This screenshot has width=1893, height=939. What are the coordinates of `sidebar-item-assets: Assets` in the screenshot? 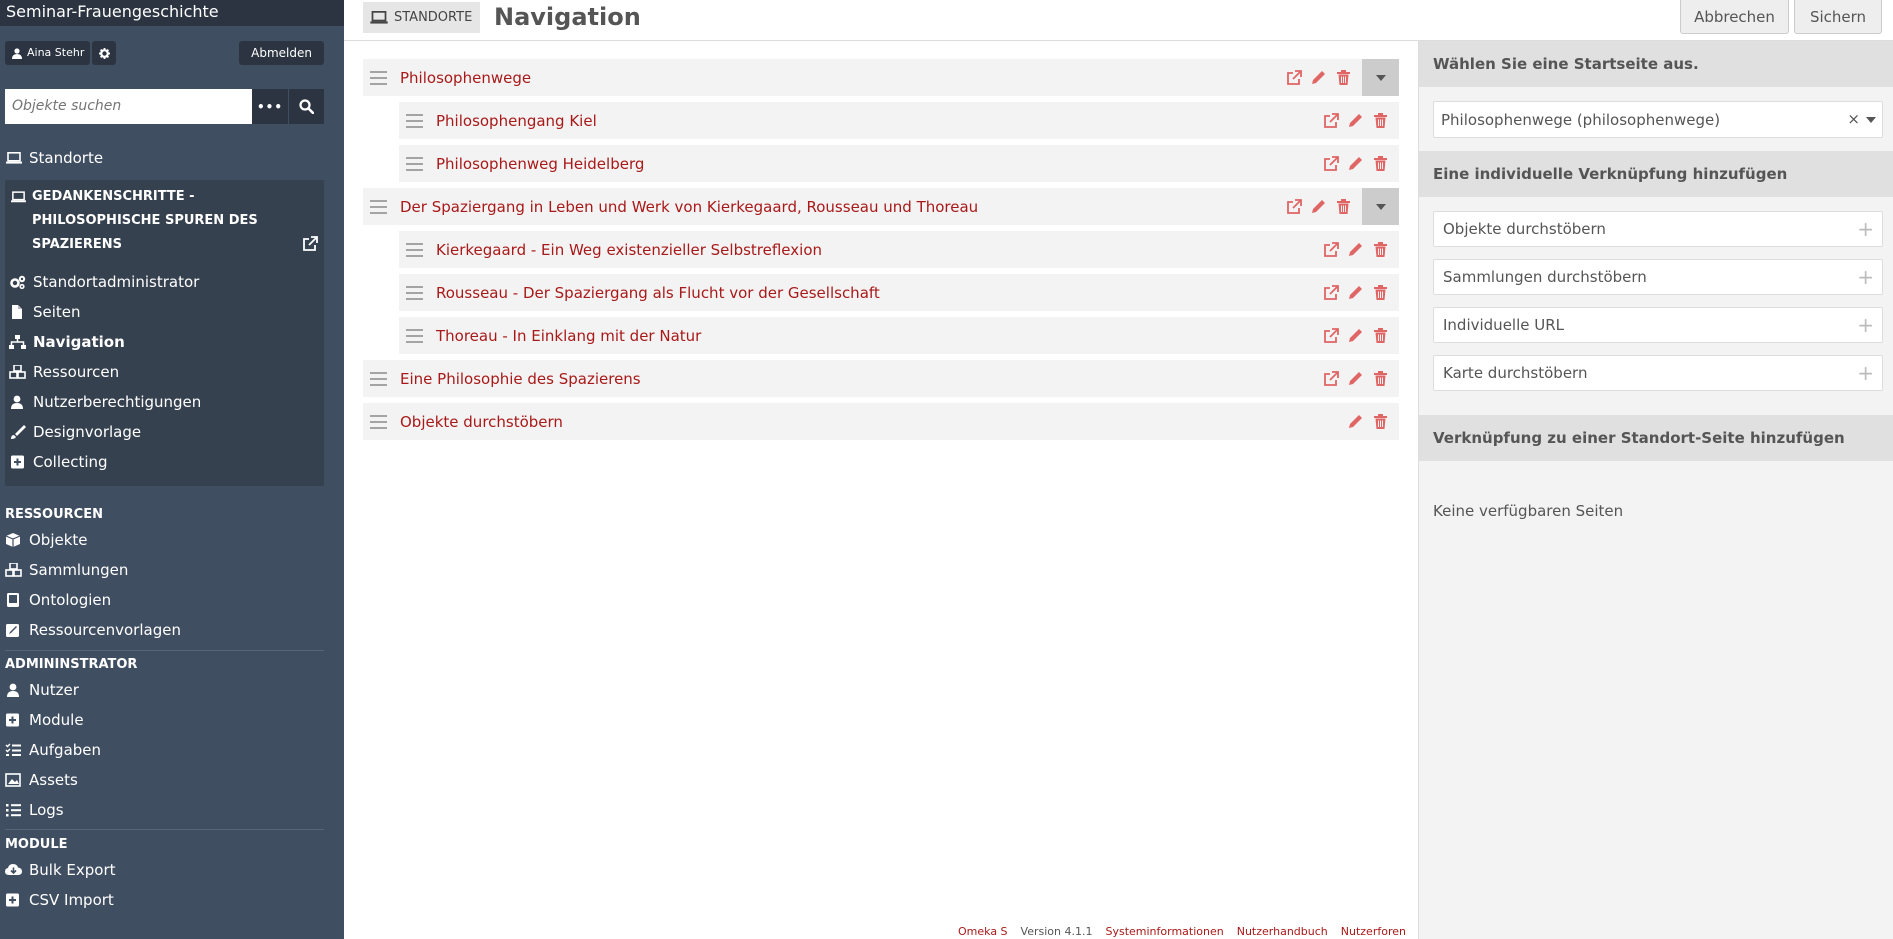 It's located at (41, 780).